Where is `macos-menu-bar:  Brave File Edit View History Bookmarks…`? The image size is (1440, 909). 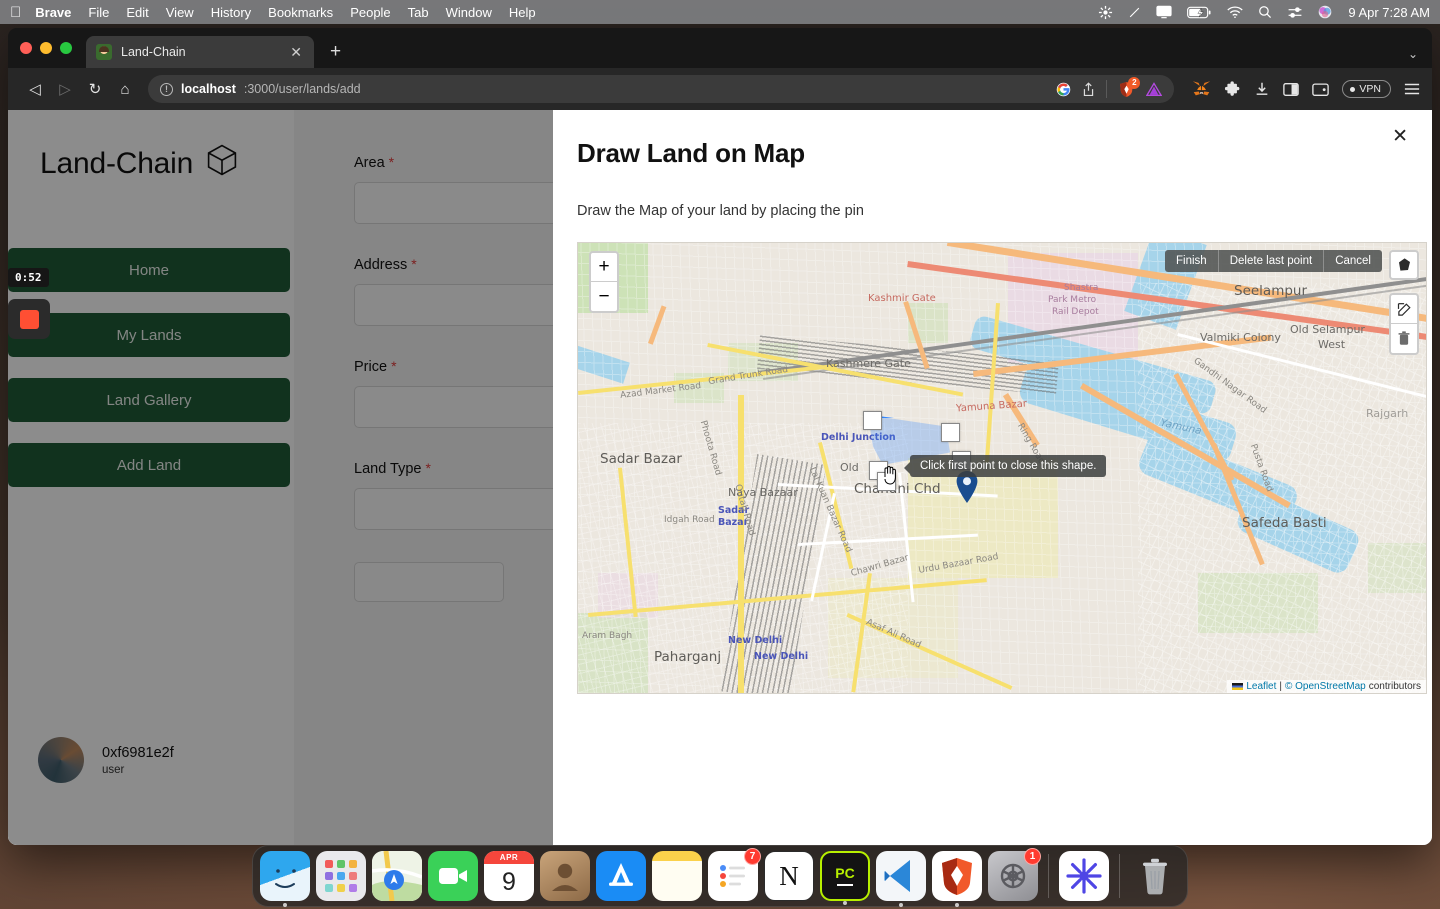 macos-menu-bar:  Brave File Edit View History Bookmarks… is located at coordinates (720, 12).